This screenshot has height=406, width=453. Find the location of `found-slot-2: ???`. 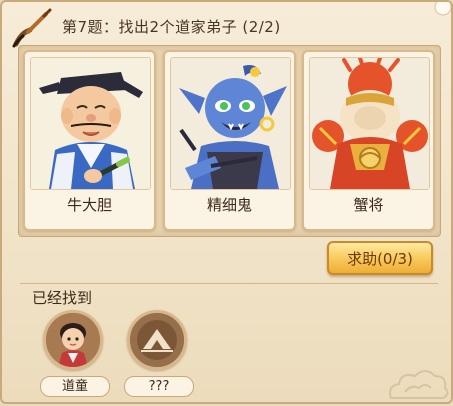

found-slot-2: ??? is located at coordinates (160, 358).